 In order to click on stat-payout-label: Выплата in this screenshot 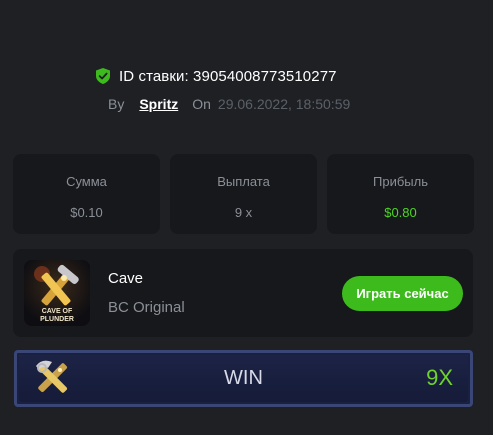, I will do `click(243, 181)`.